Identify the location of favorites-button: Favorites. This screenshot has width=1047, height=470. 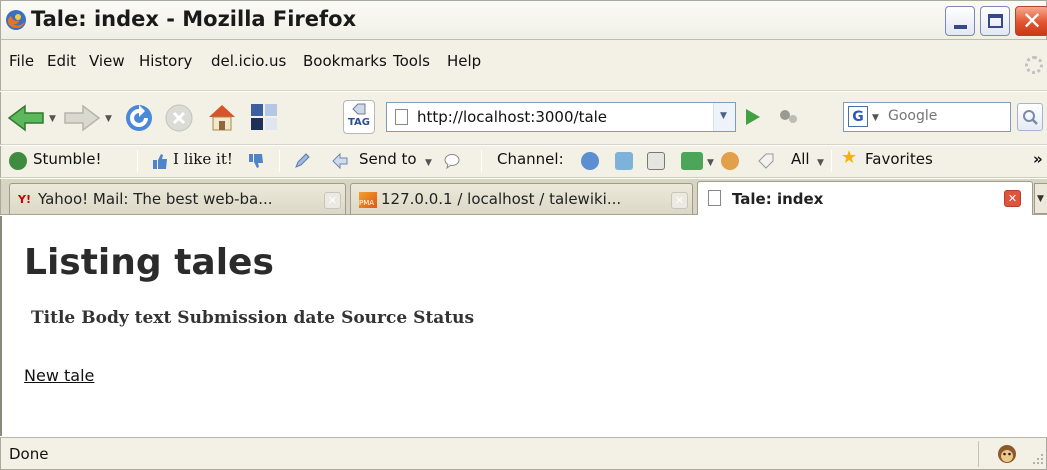
(899, 159).